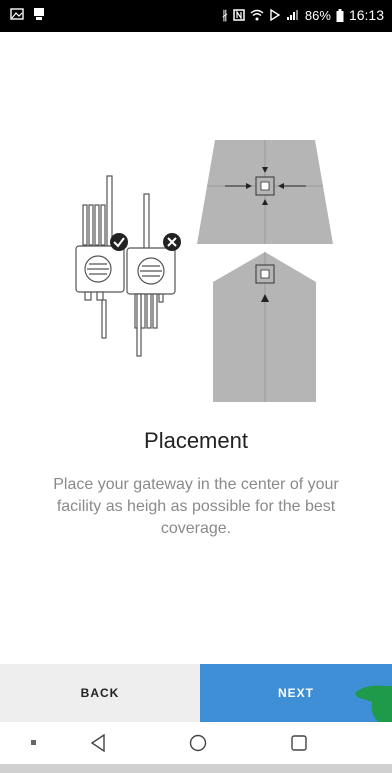 This screenshot has width=392, height=773. I want to click on hand-cursor-icon, so click(374, 703).